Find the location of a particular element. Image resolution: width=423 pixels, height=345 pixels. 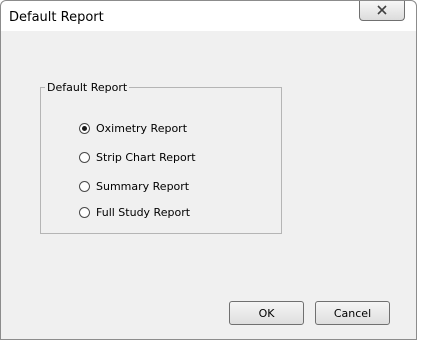

radio-full-study-report: Full Study Report is located at coordinates (134, 212).